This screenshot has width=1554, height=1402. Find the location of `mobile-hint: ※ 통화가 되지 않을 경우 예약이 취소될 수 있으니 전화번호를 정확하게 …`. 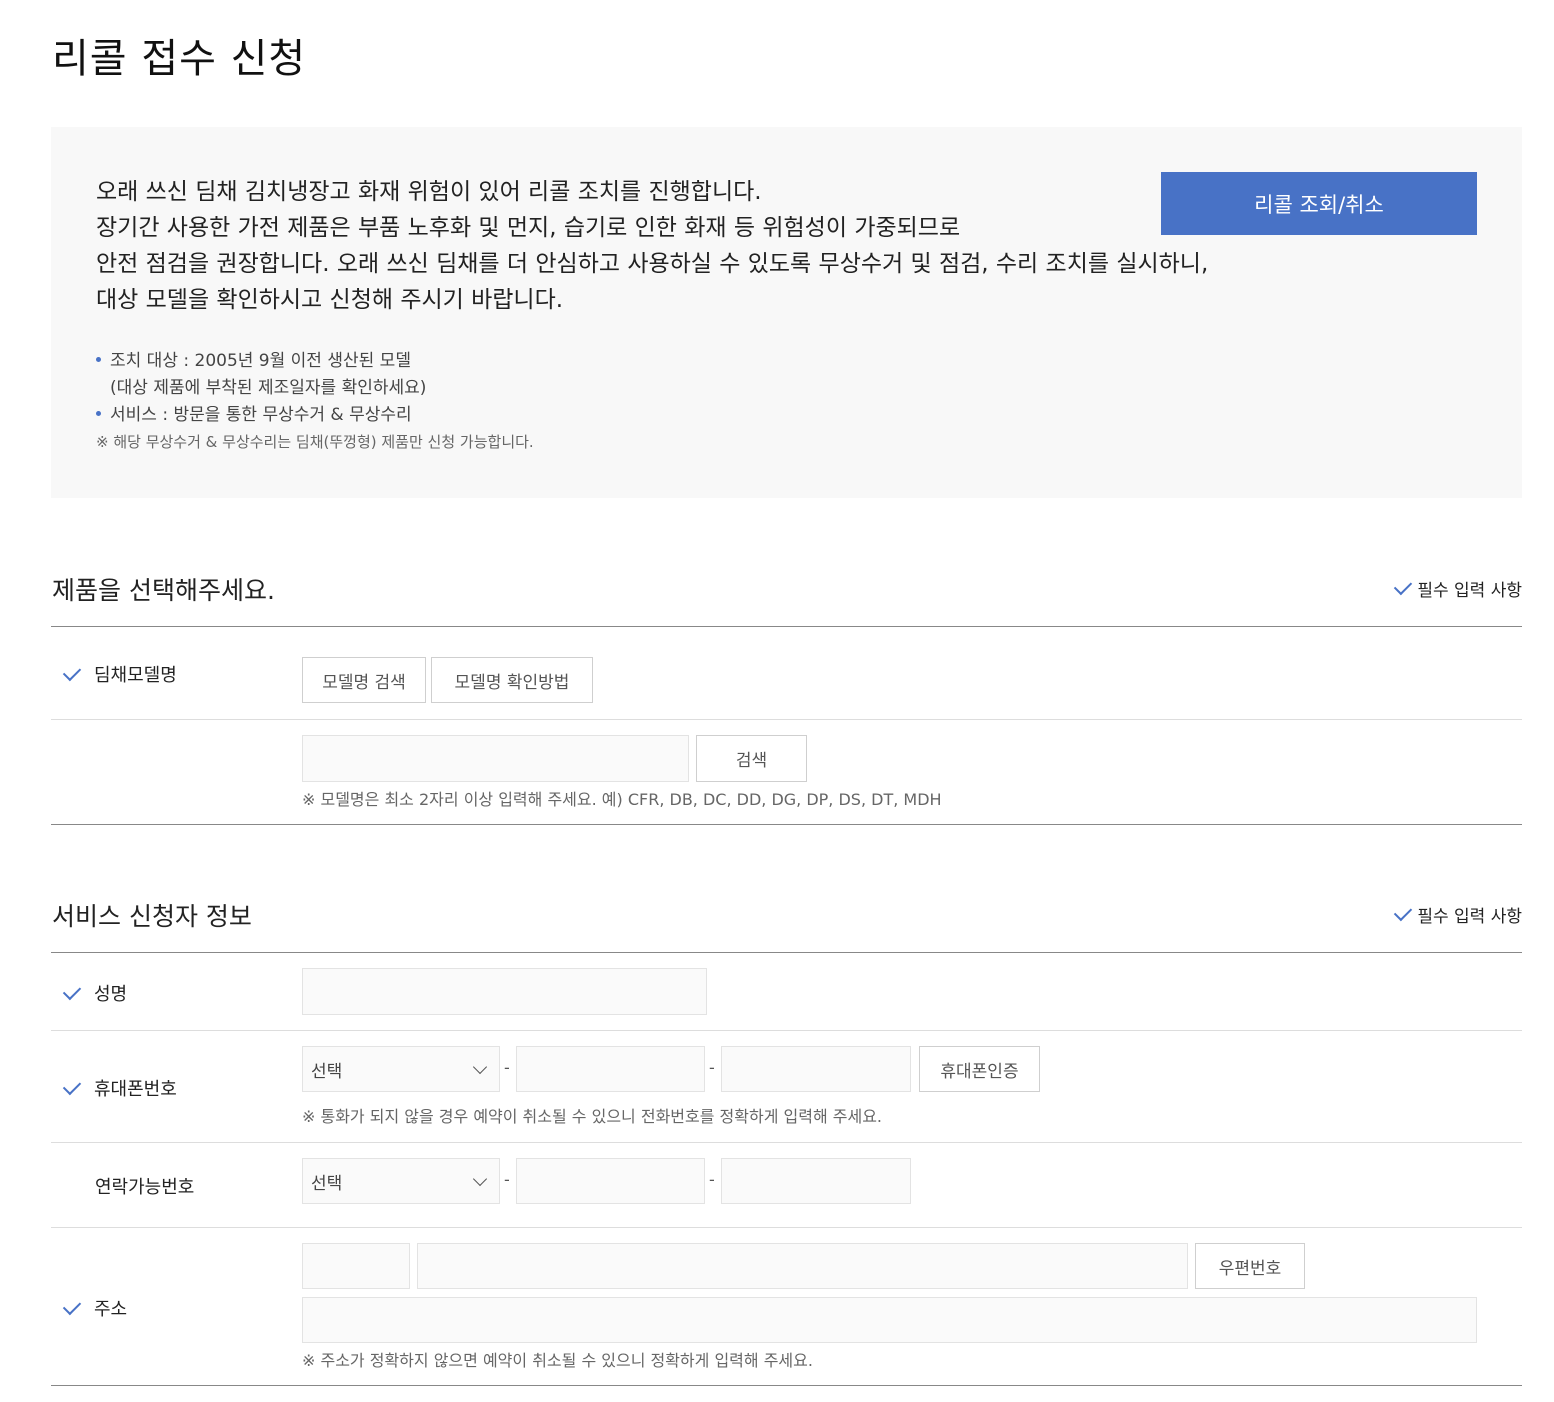

mobile-hint: ※ 통화가 되지 않을 경우 예약이 취소될 수 있으니 전화번호를 정확하게 … is located at coordinates (592, 1116).